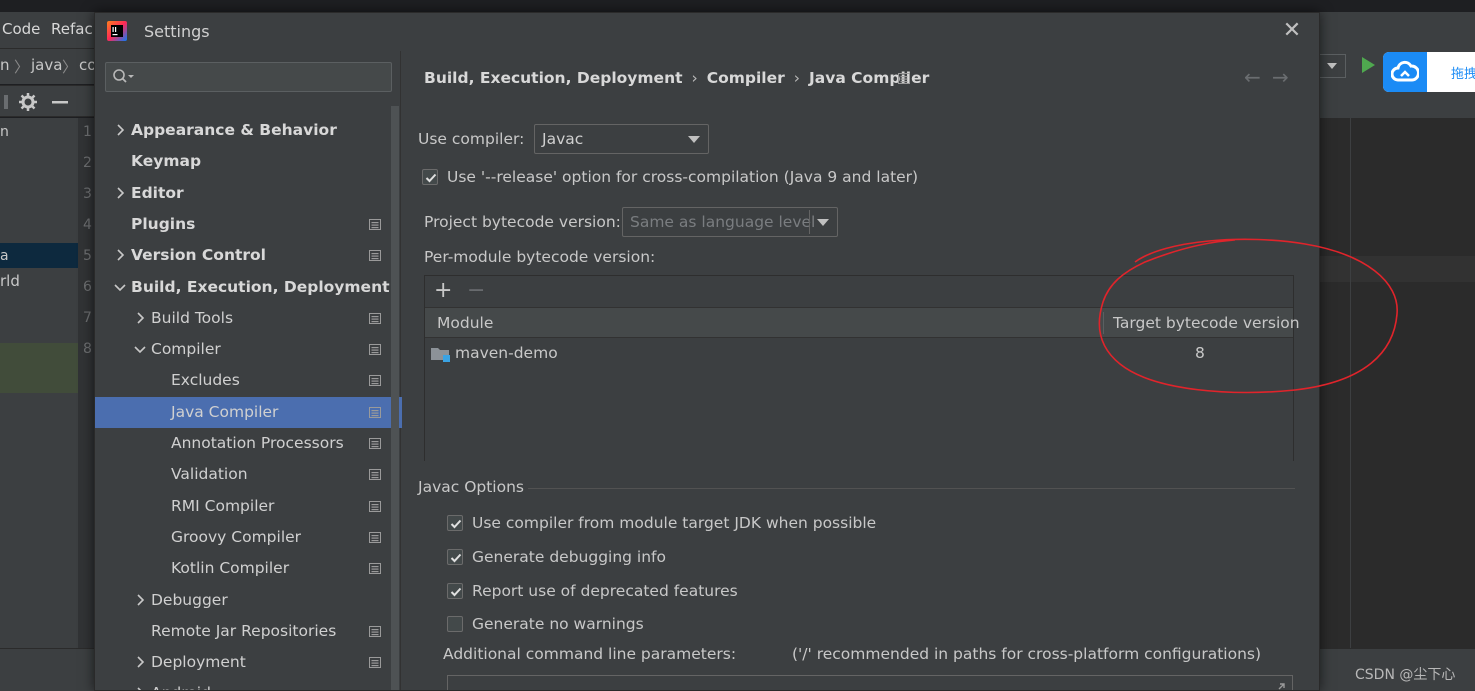  Describe the element at coordinates (72, 29) in the screenshot. I see `ide-menu-refactor: Refac` at that location.